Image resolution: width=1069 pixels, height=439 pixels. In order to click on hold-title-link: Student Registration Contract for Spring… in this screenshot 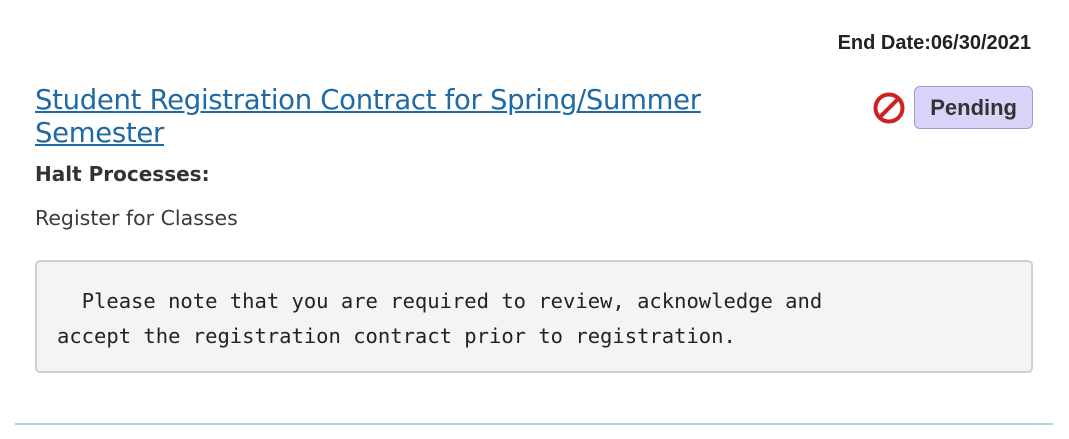, I will do `click(415, 117)`.